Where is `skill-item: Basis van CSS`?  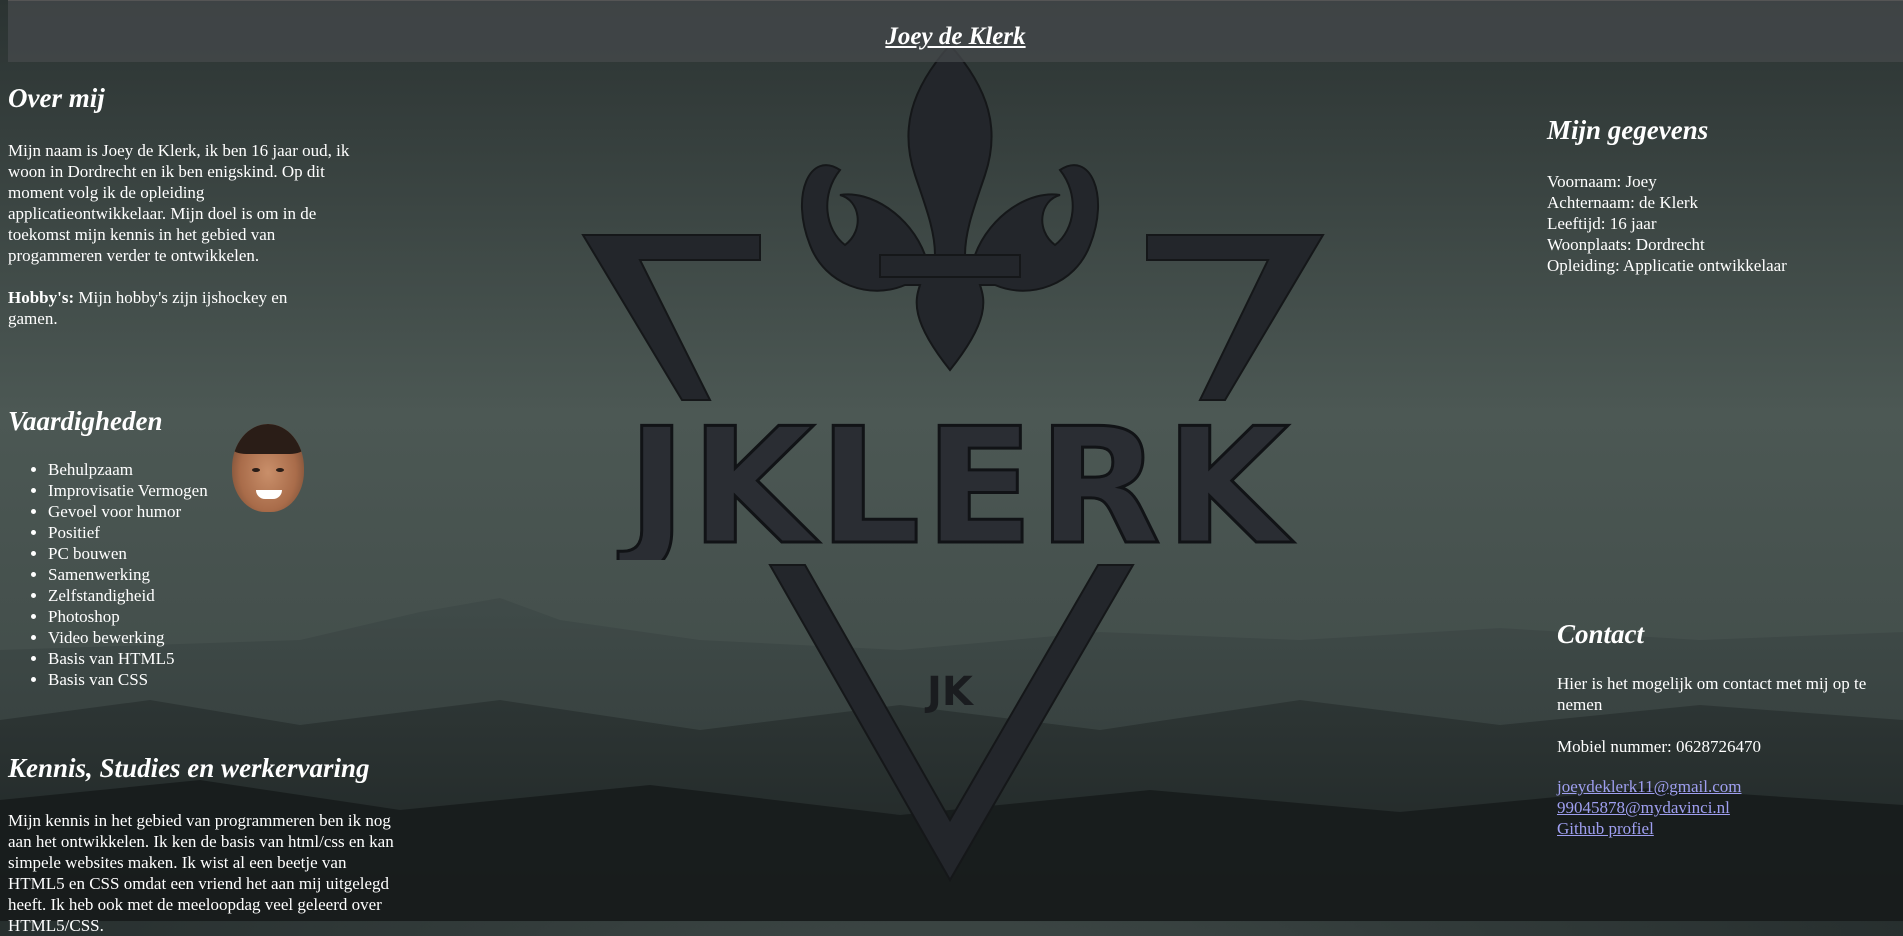 skill-item: Basis van CSS is located at coordinates (178, 679).